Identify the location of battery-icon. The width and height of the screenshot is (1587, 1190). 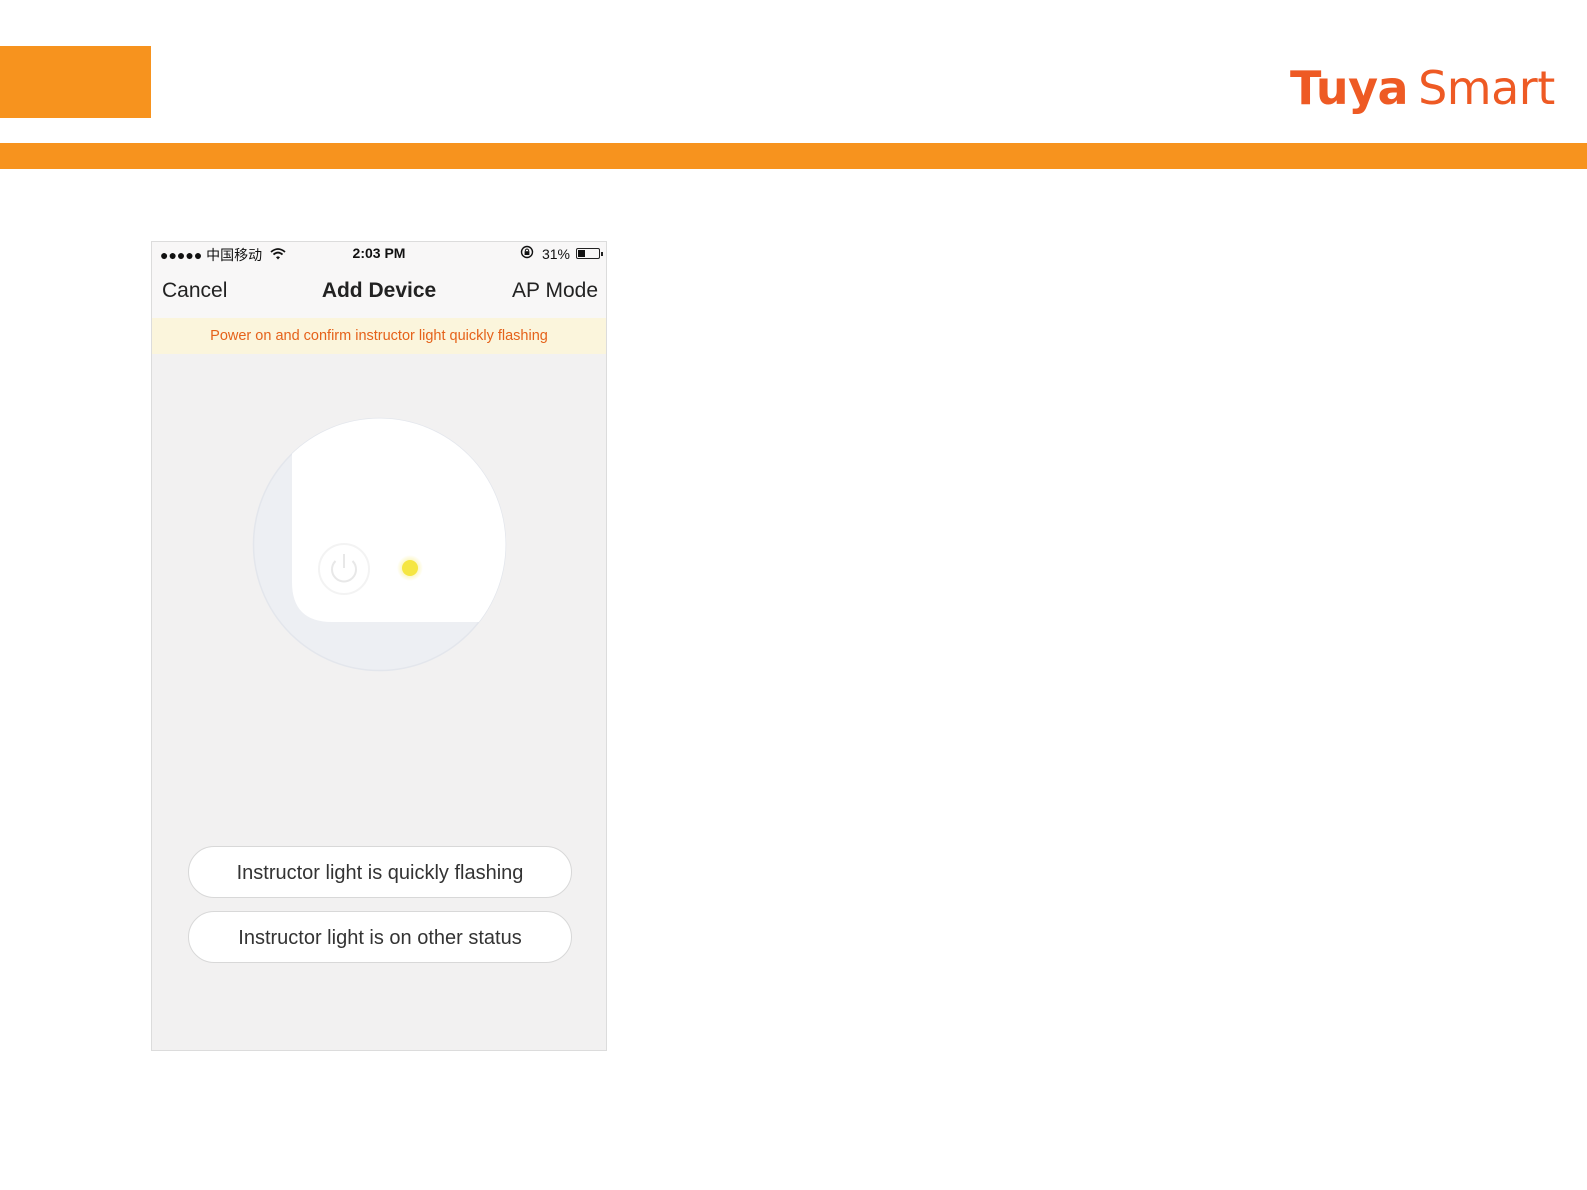
(589, 253).